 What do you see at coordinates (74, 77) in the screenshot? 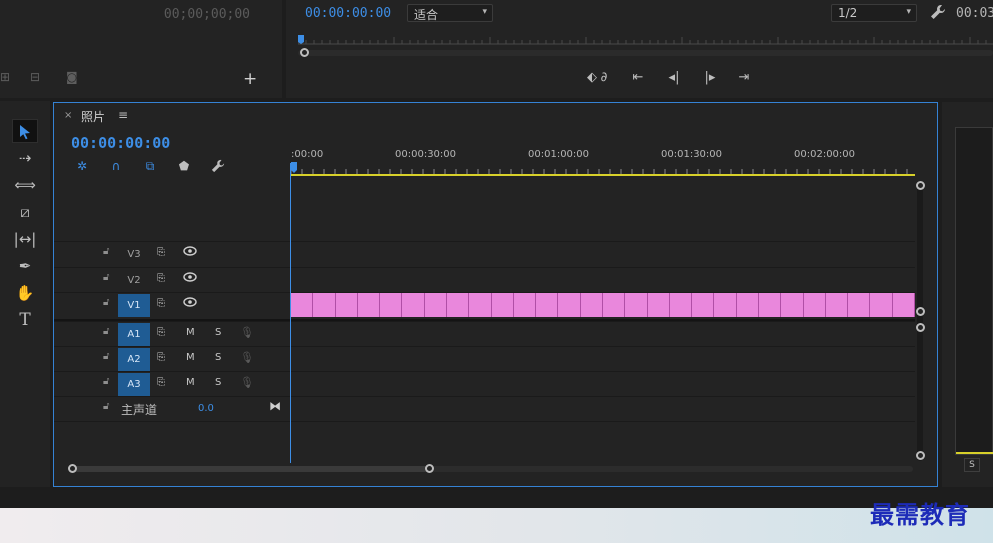
I see `camera-icon: ◙` at bounding box center [74, 77].